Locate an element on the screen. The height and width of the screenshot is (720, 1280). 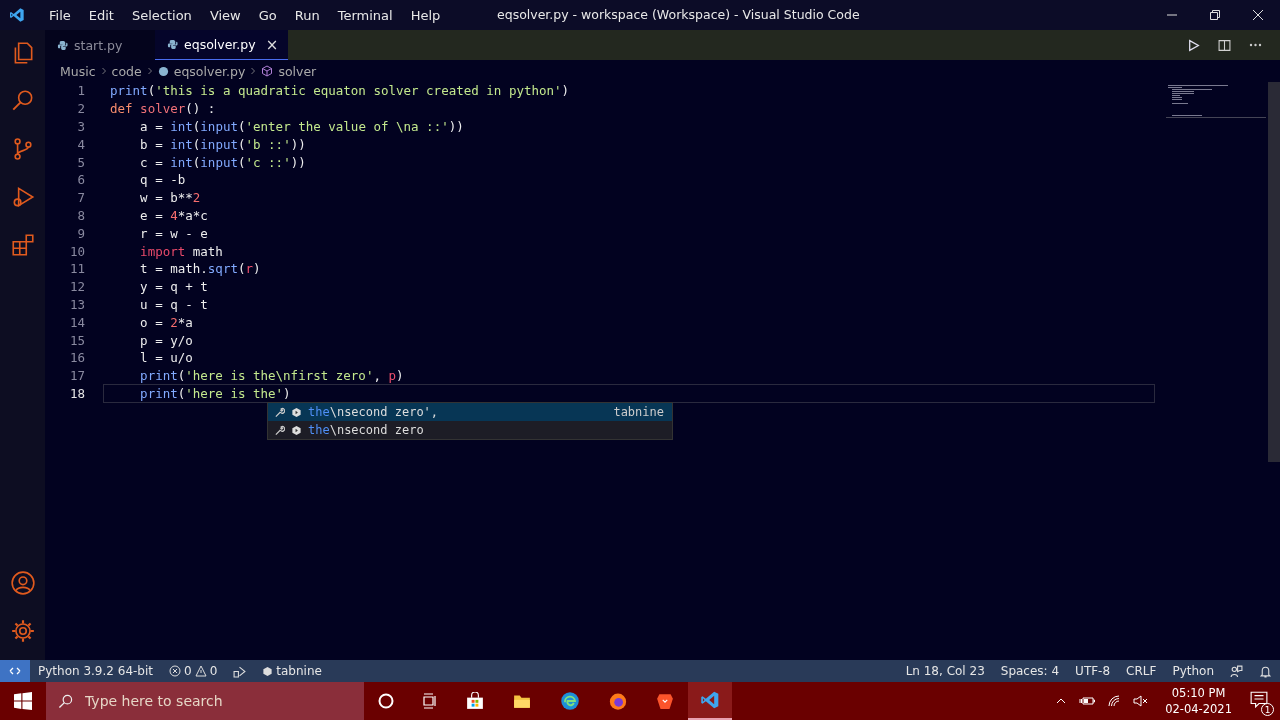
error-count: 0 is located at coordinates (188, 671).